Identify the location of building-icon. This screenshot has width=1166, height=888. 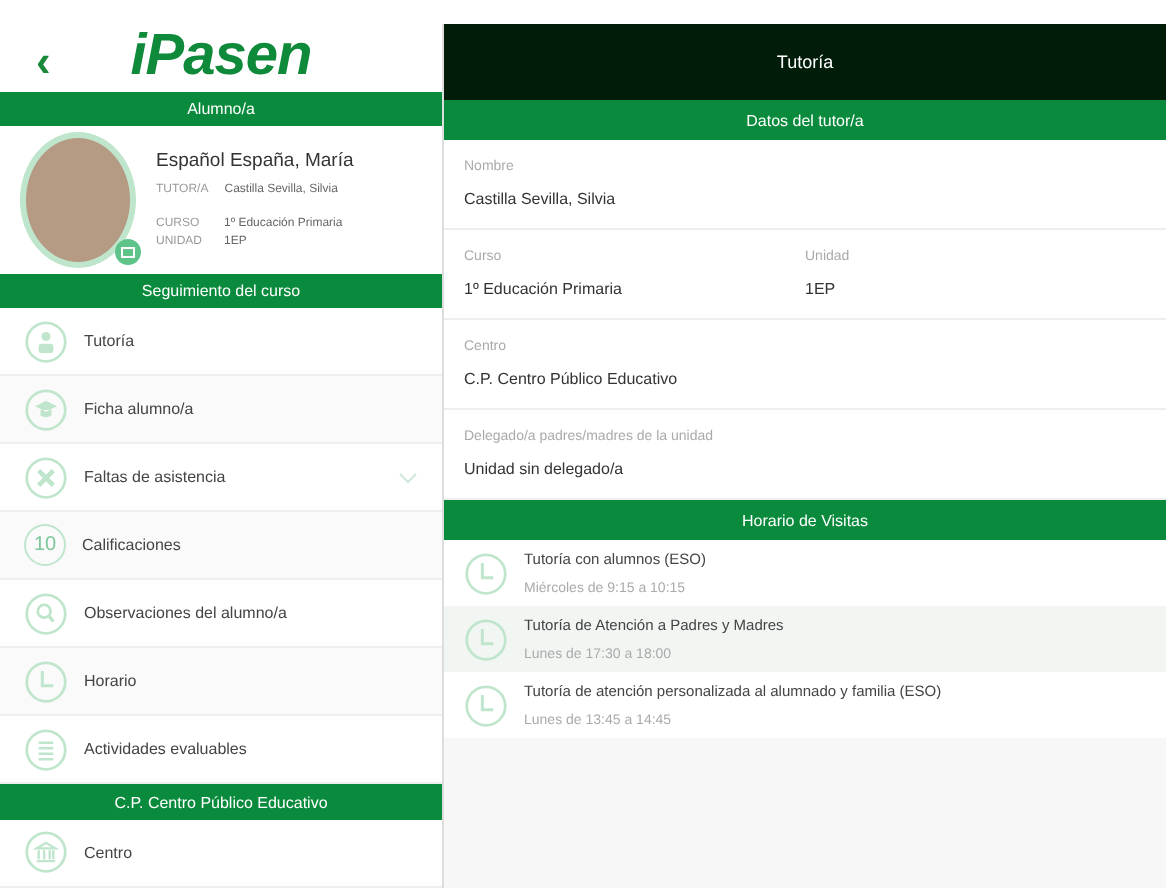
(46, 852).